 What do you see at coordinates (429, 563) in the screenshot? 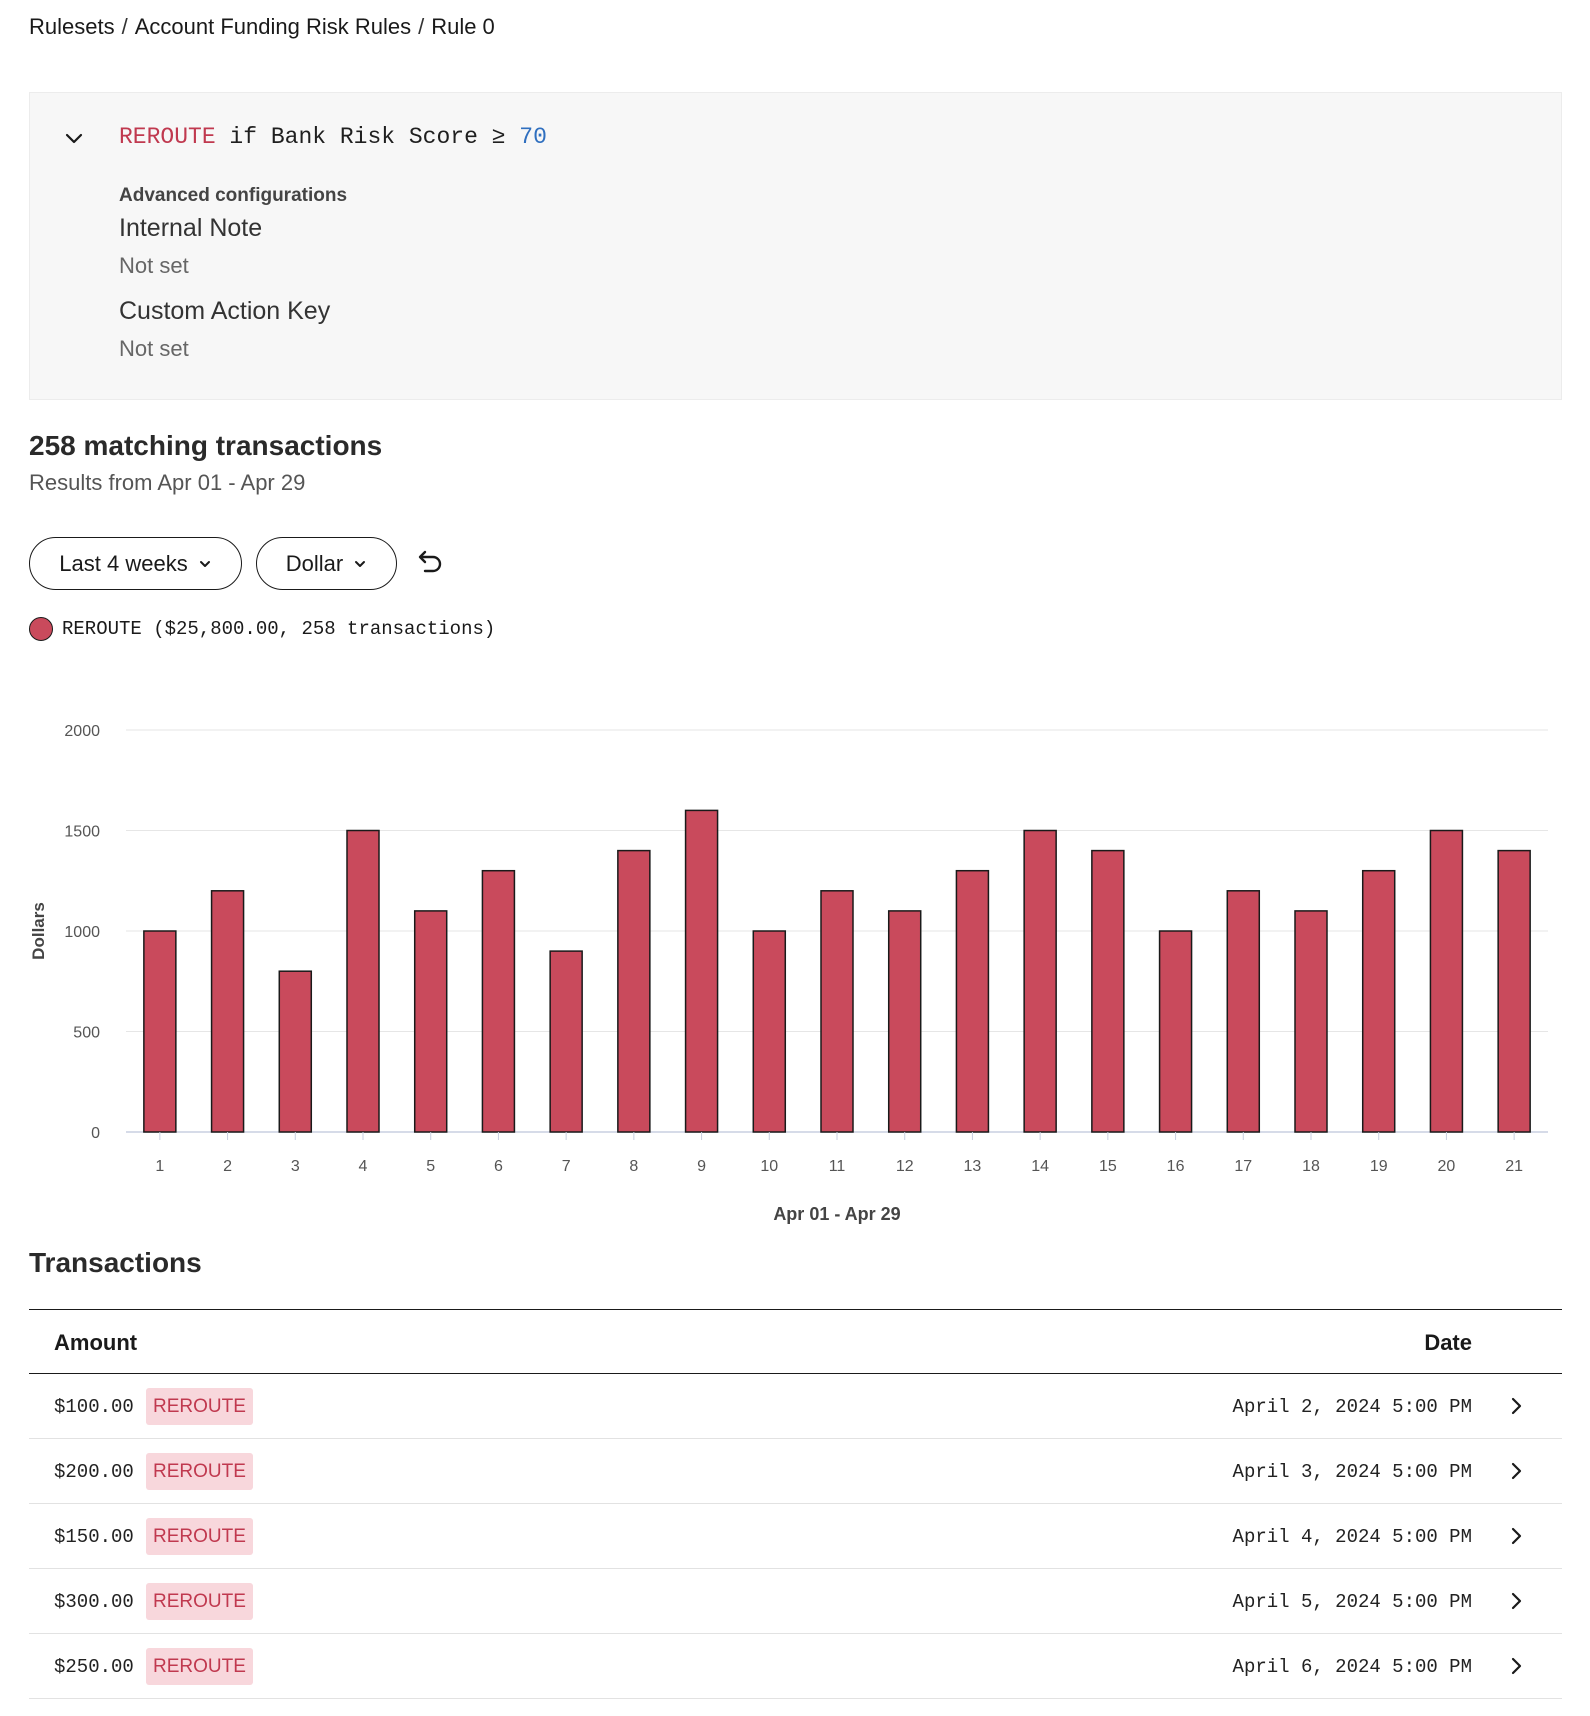
I see `undo-icon` at bounding box center [429, 563].